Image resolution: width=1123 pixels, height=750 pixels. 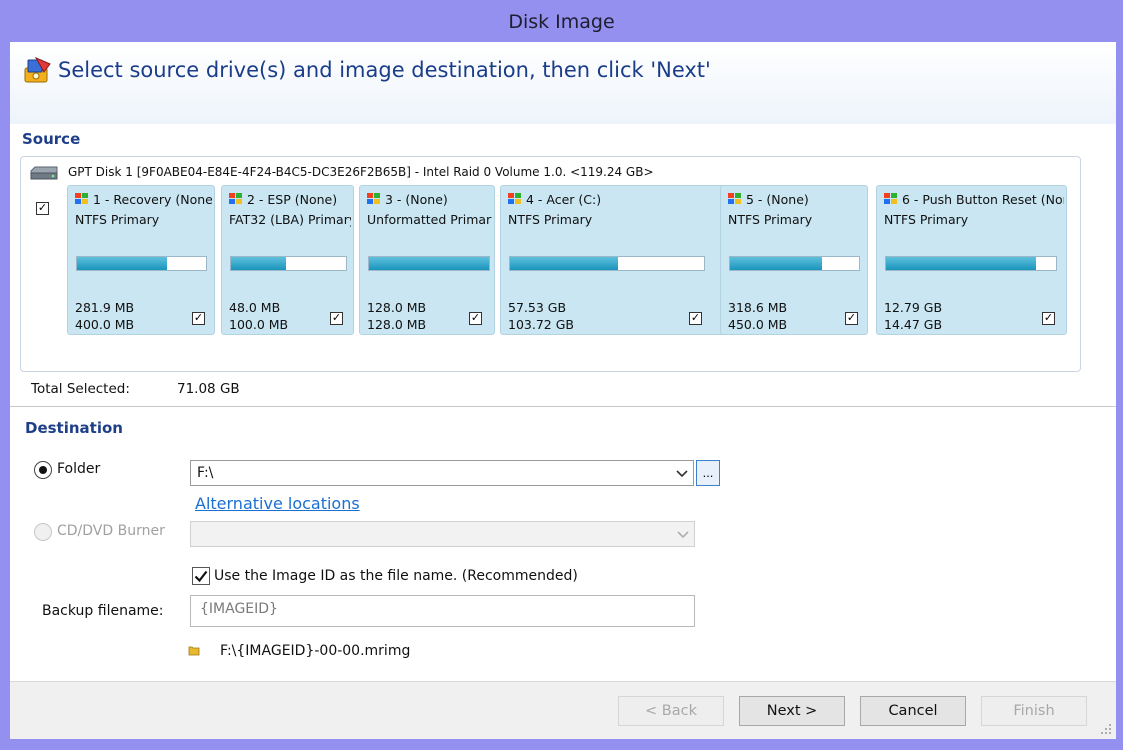 I want to click on partition-name: 5 - (None), so click(x=796, y=199).